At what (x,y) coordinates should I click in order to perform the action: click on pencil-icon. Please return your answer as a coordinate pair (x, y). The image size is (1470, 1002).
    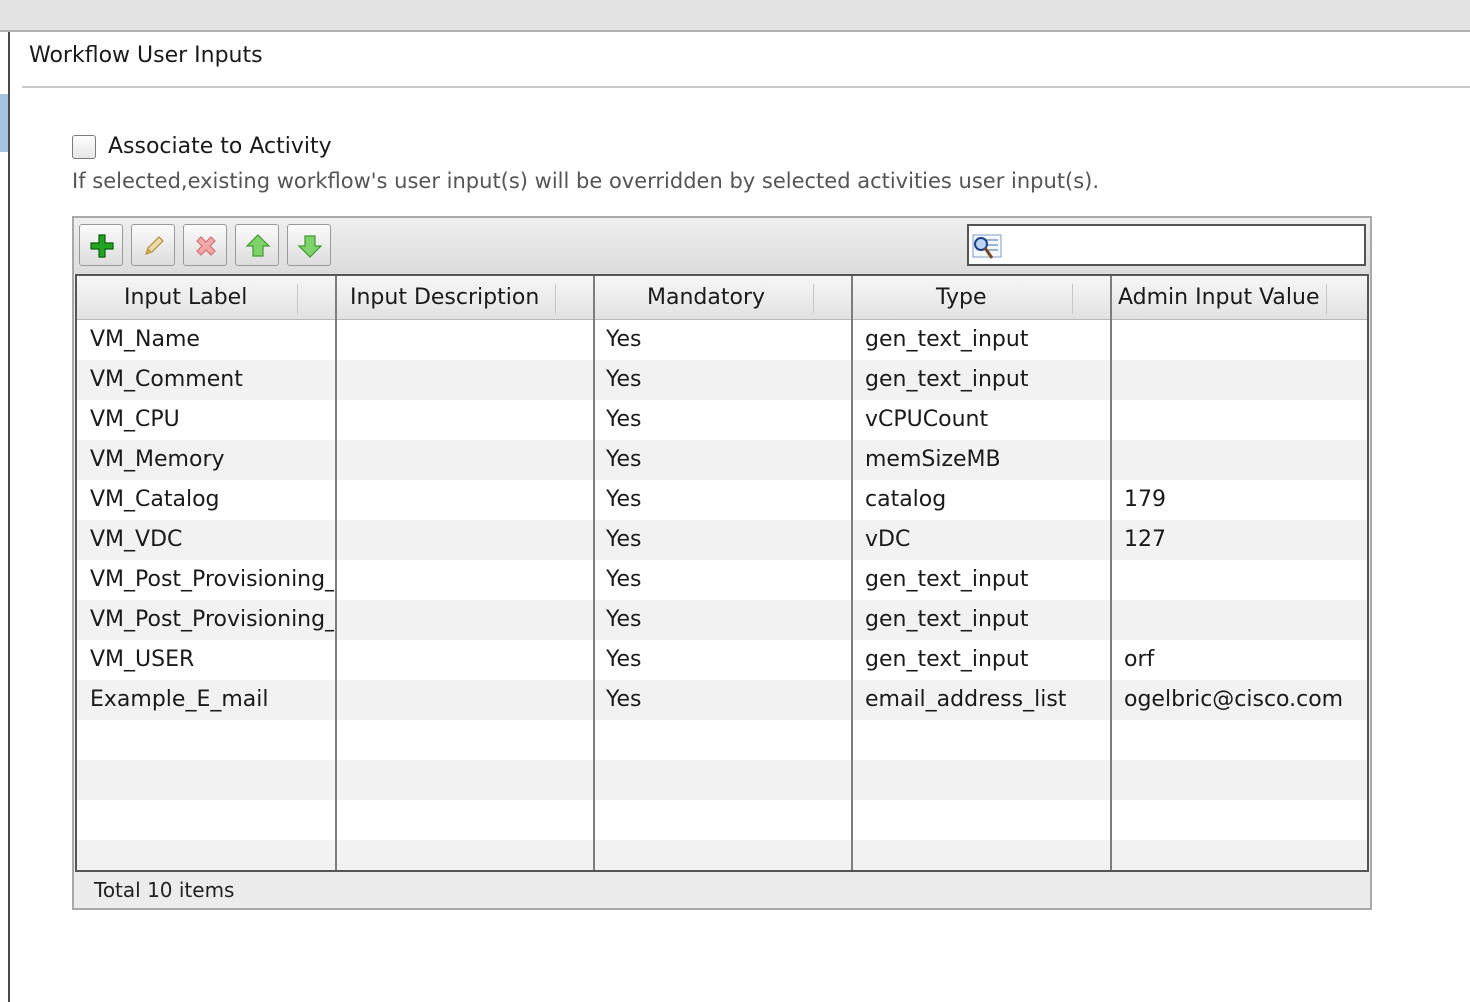
    Looking at the image, I should click on (154, 245).